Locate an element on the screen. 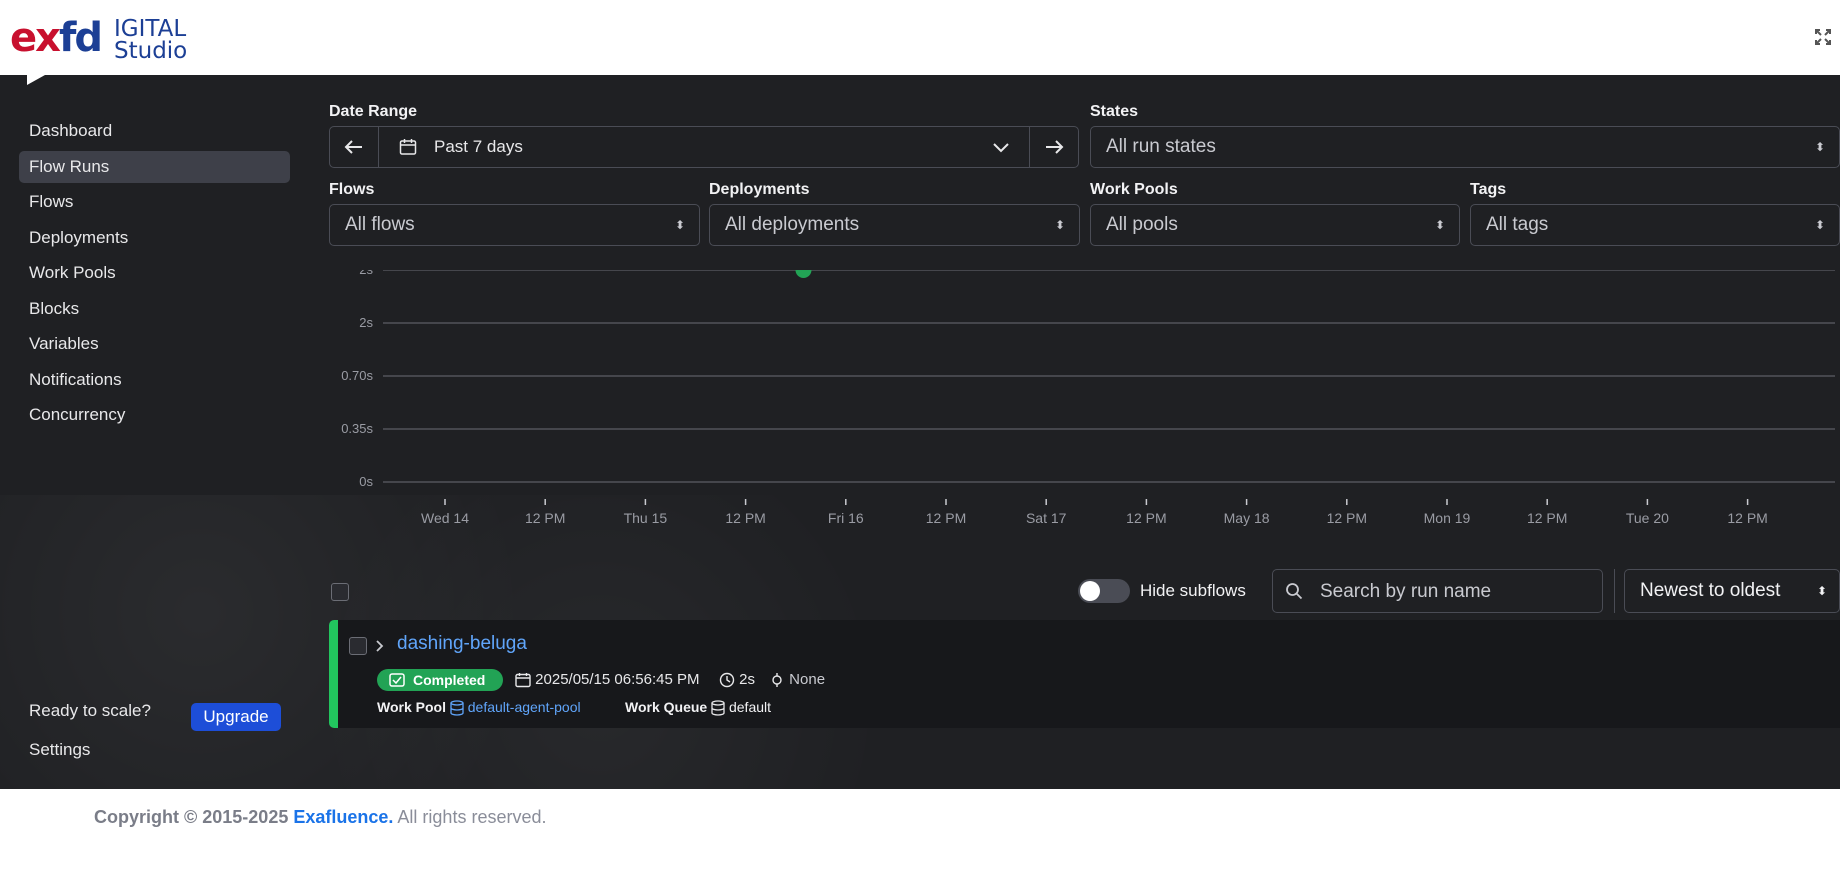 This screenshot has height=870, width=1840. brand-link: Exafluence. is located at coordinates (343, 817).